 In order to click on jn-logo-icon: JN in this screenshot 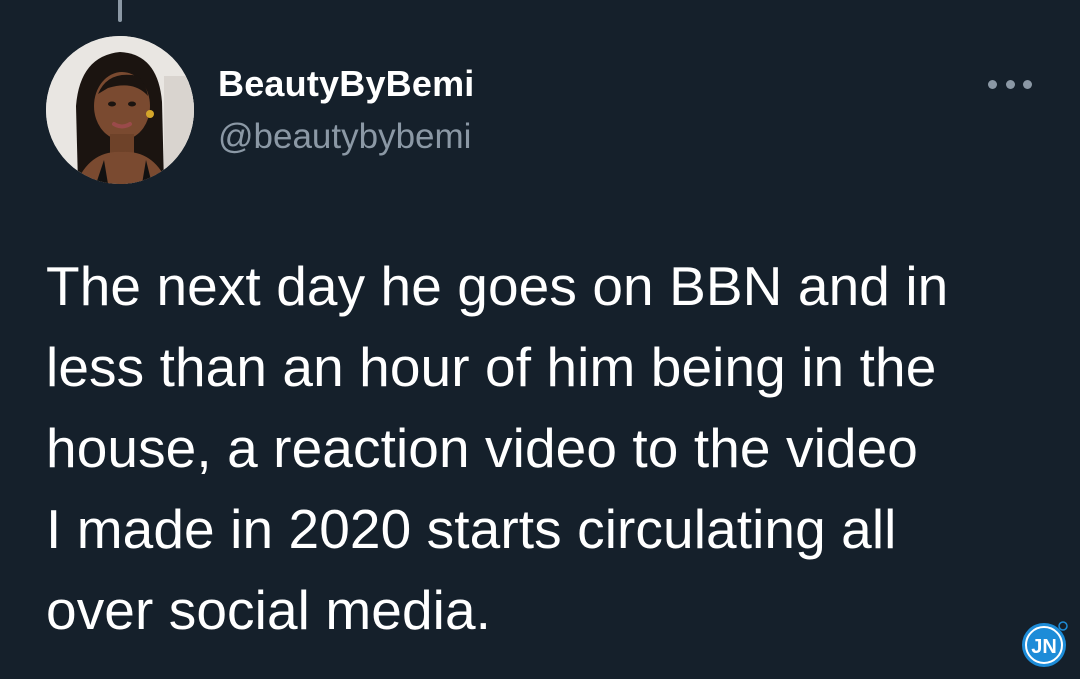, I will do `click(1045, 644)`.